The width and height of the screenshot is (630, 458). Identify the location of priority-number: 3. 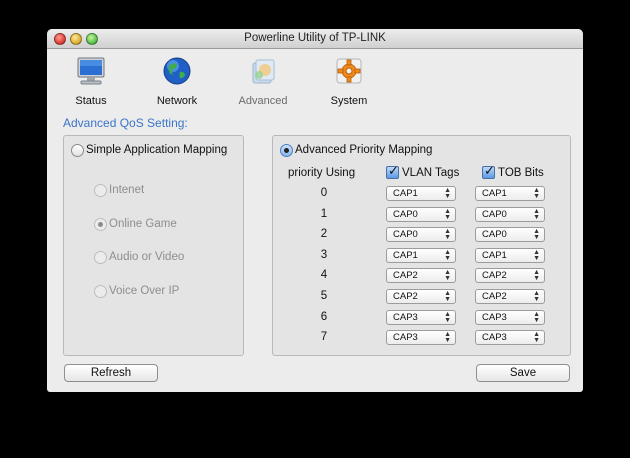
(324, 254).